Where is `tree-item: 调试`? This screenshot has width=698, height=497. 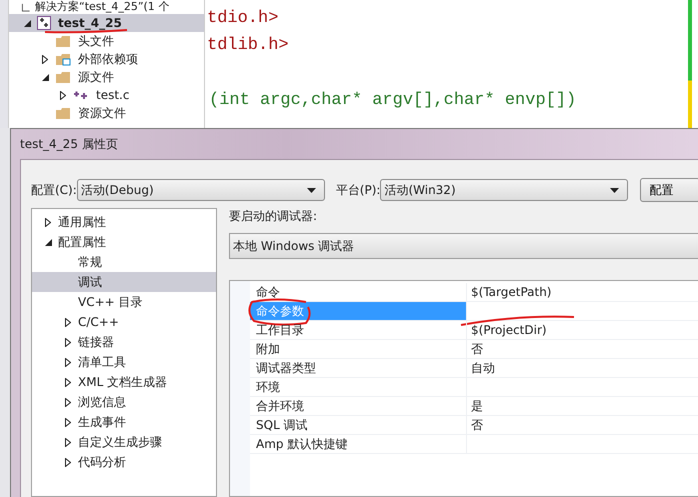 tree-item: 调试 is located at coordinates (124, 282).